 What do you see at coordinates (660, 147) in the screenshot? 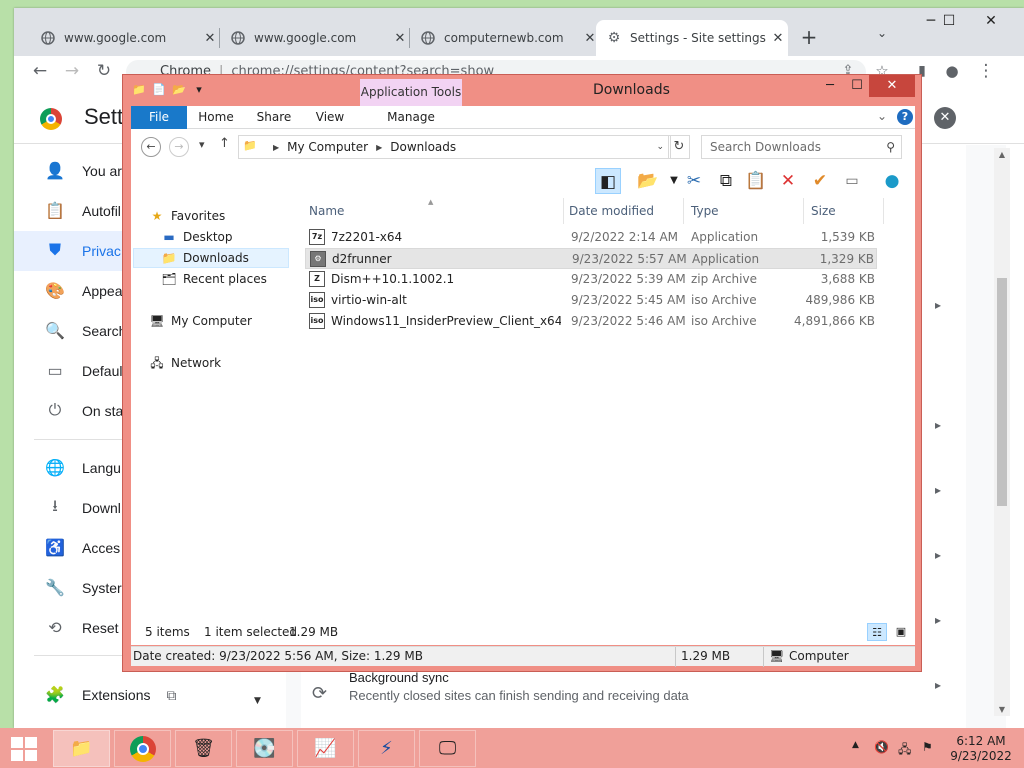
I see `chevron-down-icon: ⌄` at bounding box center [660, 147].